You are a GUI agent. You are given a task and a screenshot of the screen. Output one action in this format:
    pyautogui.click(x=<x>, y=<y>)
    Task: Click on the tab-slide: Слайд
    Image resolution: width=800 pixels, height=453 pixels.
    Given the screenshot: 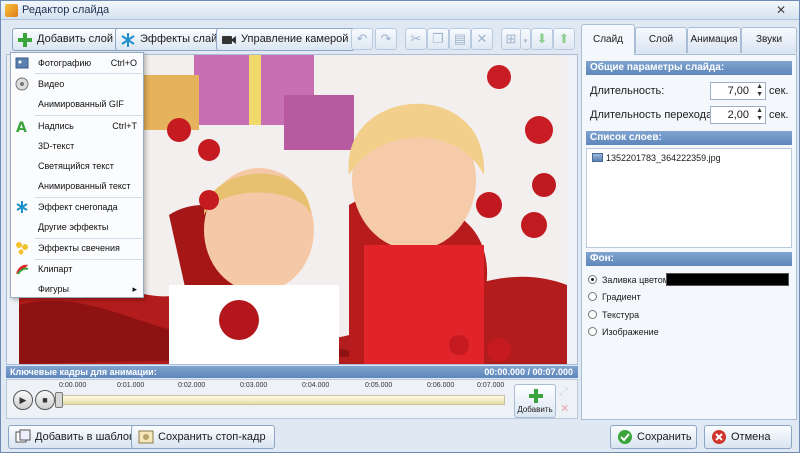 What is the action you would take?
    pyautogui.click(x=608, y=39)
    